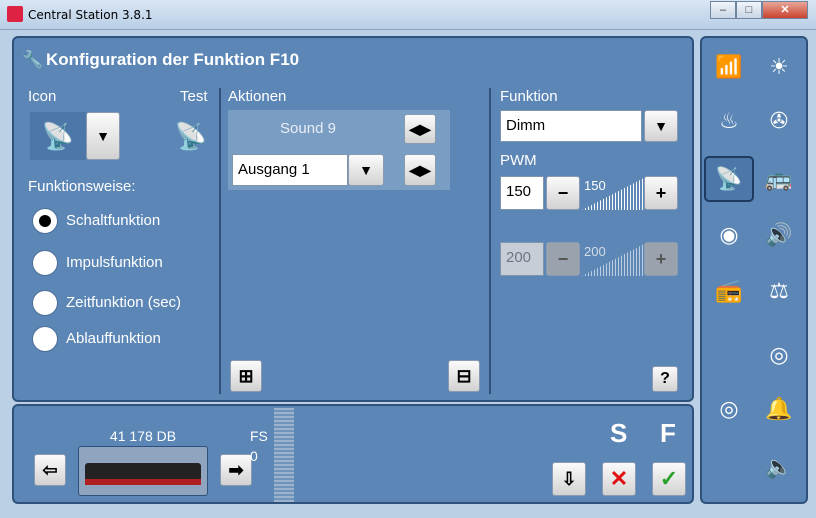 This screenshot has height=518, width=816. I want to click on signal-icon: ◎, so click(779, 355).